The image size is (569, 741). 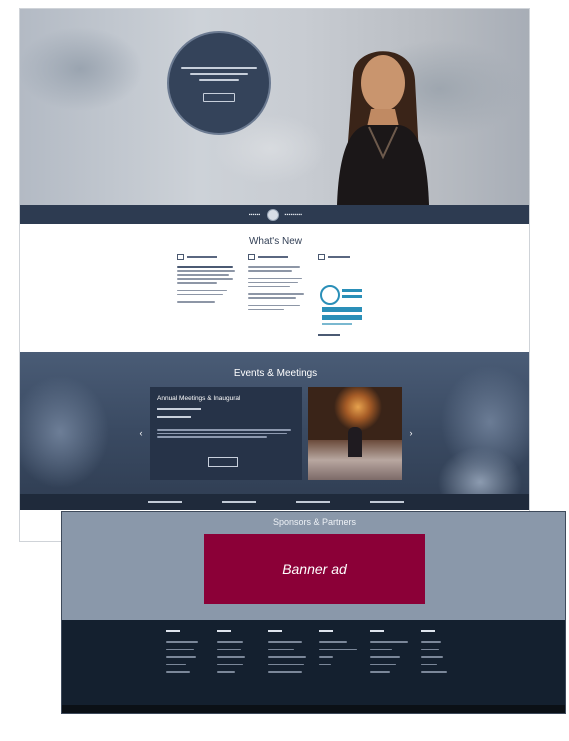 I want to click on hero-callout-circle, so click(x=219, y=83).